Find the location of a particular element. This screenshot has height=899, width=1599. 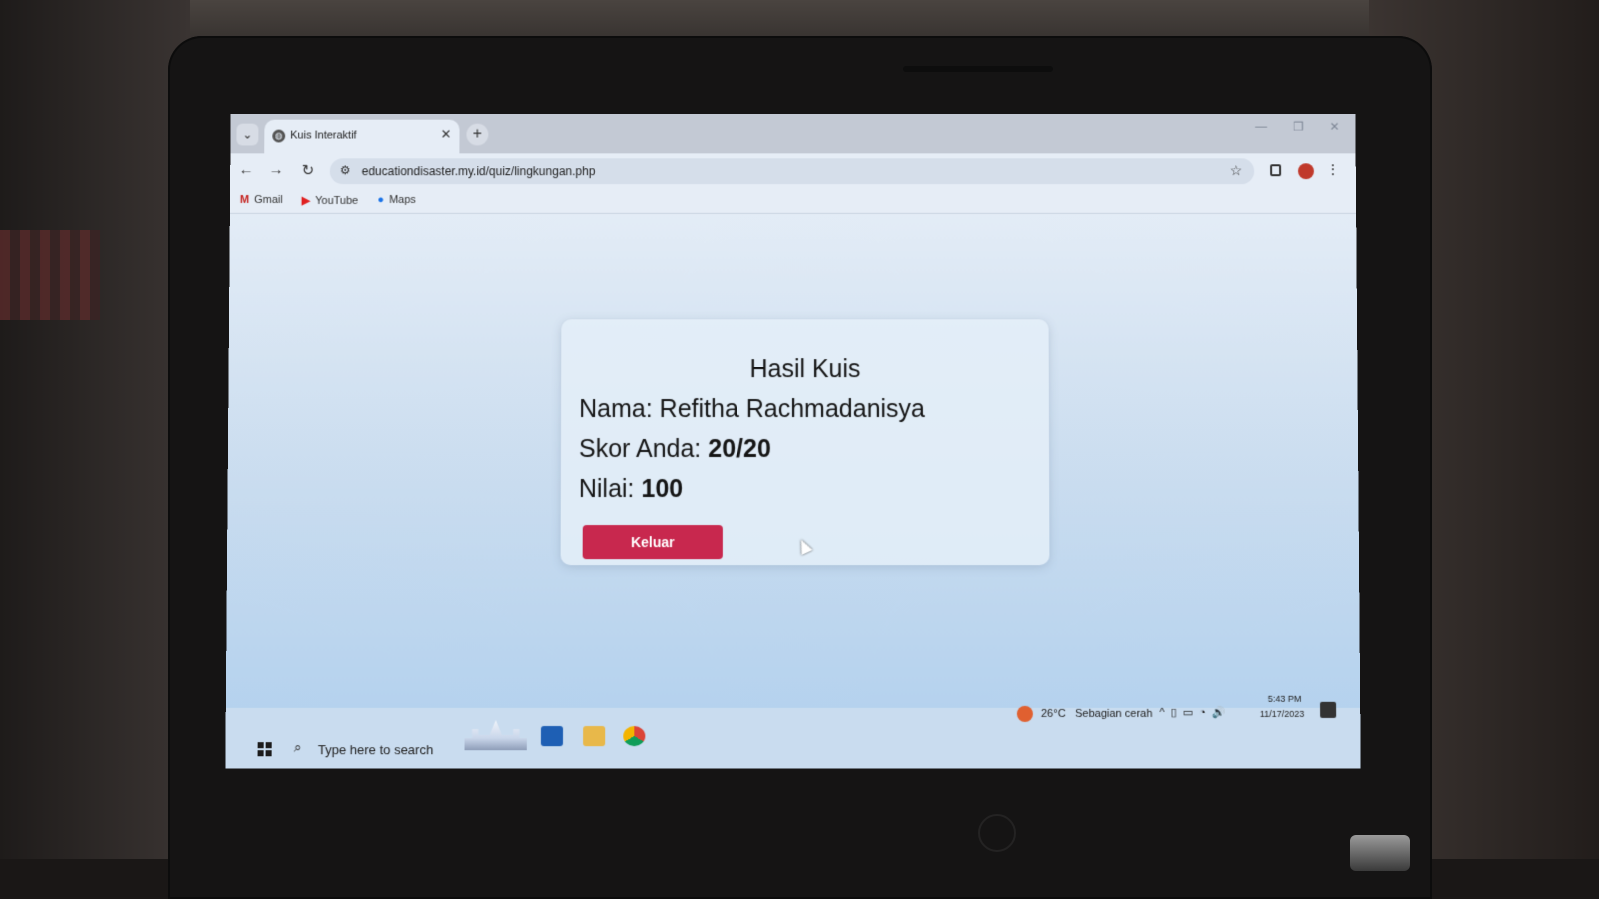

score-line: Skor Anda: 20/20 is located at coordinates (675, 449).